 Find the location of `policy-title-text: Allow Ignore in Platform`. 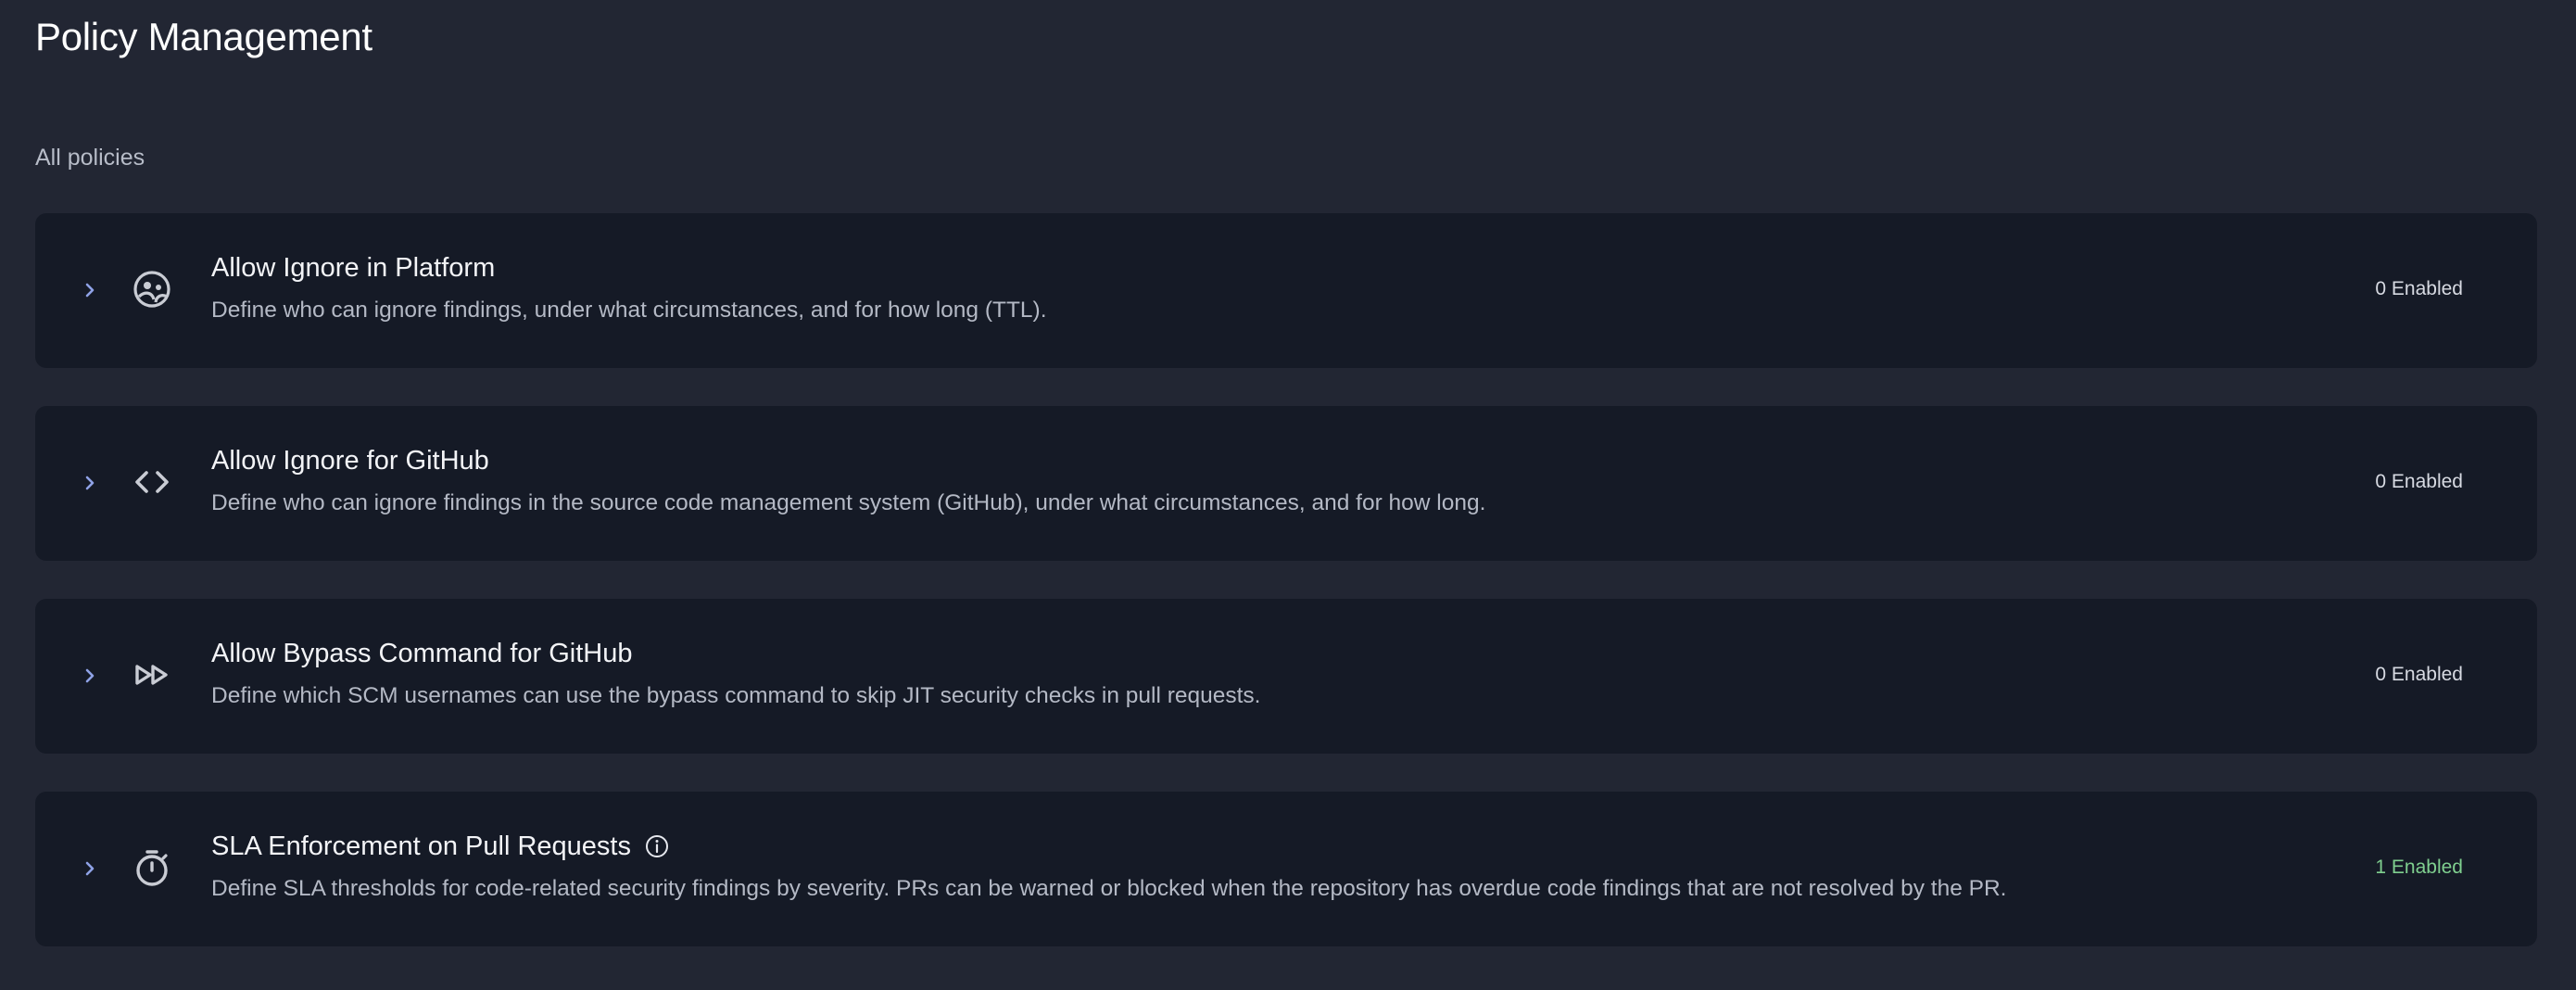

policy-title-text: Allow Ignore in Platform is located at coordinates (353, 268).